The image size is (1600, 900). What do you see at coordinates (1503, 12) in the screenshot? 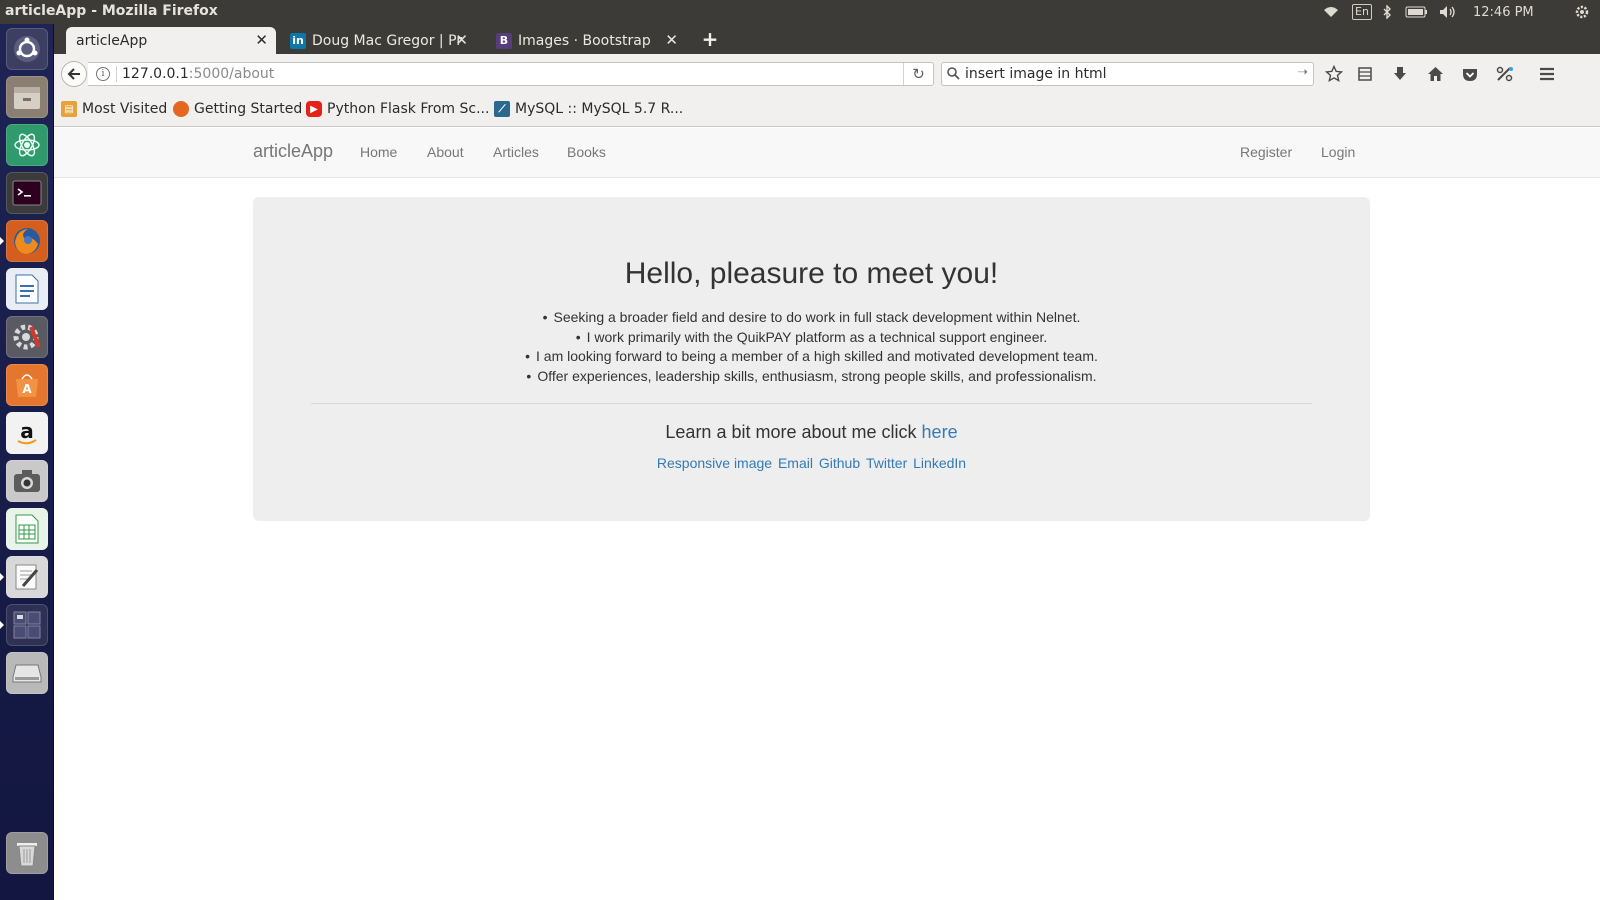
I see `clock: 12:46 PM` at bounding box center [1503, 12].